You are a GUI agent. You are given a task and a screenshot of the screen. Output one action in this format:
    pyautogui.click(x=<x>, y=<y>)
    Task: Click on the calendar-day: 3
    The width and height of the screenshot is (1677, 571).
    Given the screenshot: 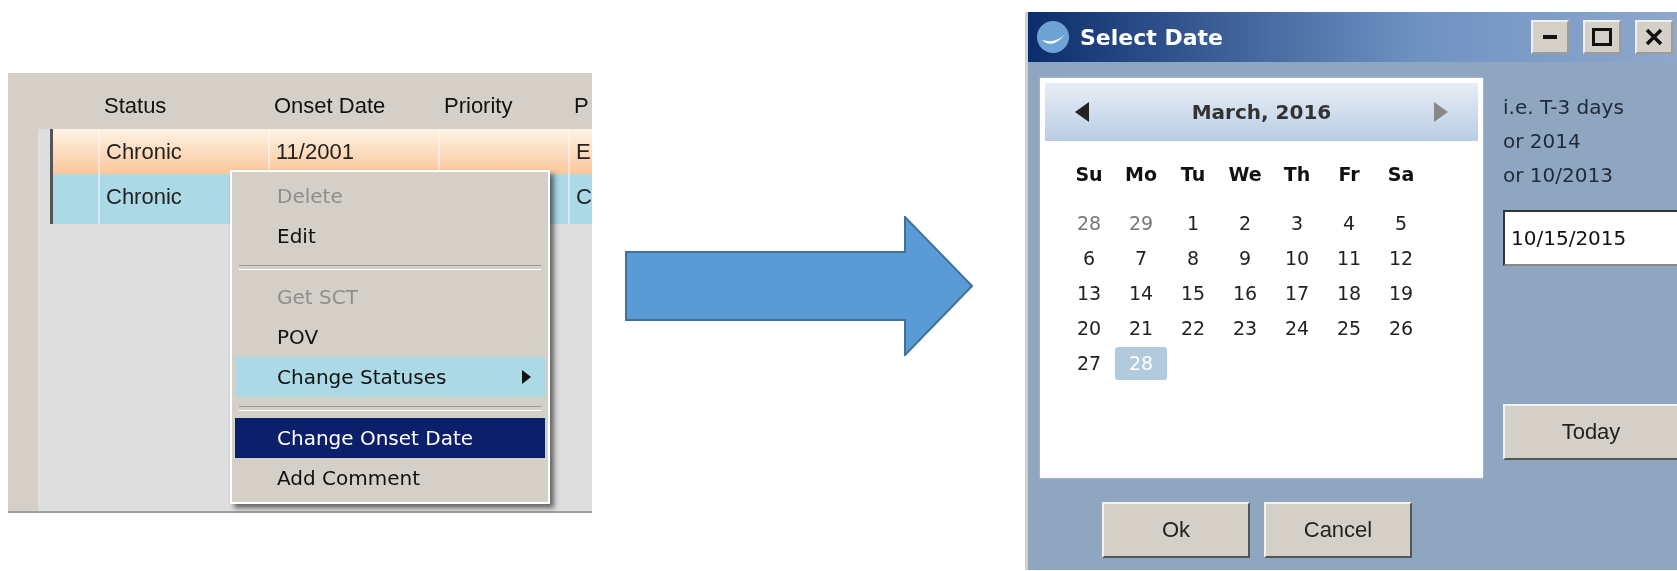 What is the action you would take?
    pyautogui.click(x=1297, y=223)
    